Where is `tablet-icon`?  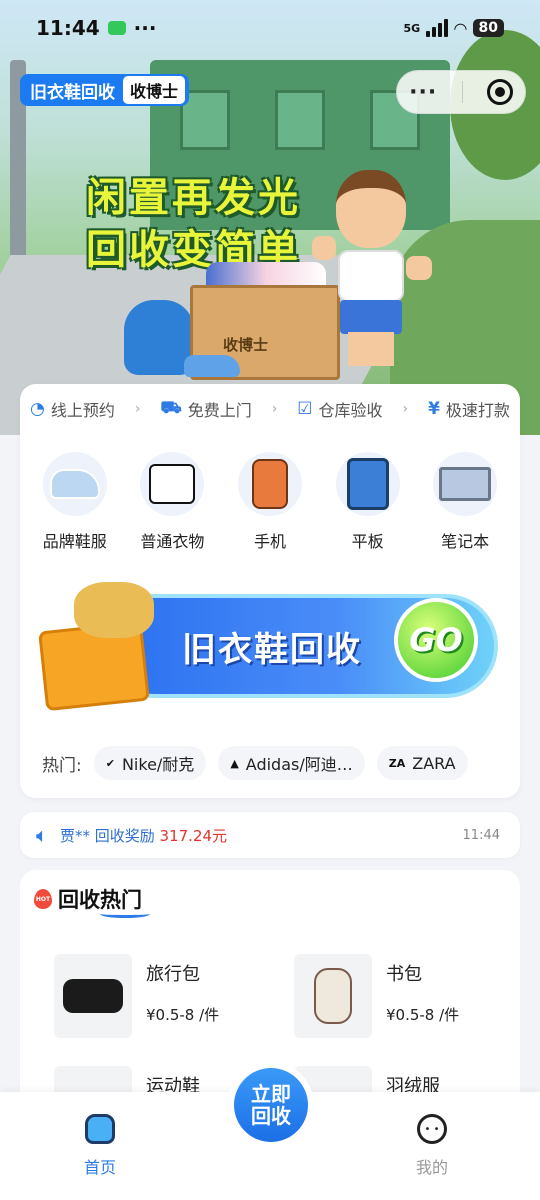
tablet-icon is located at coordinates (367, 484).